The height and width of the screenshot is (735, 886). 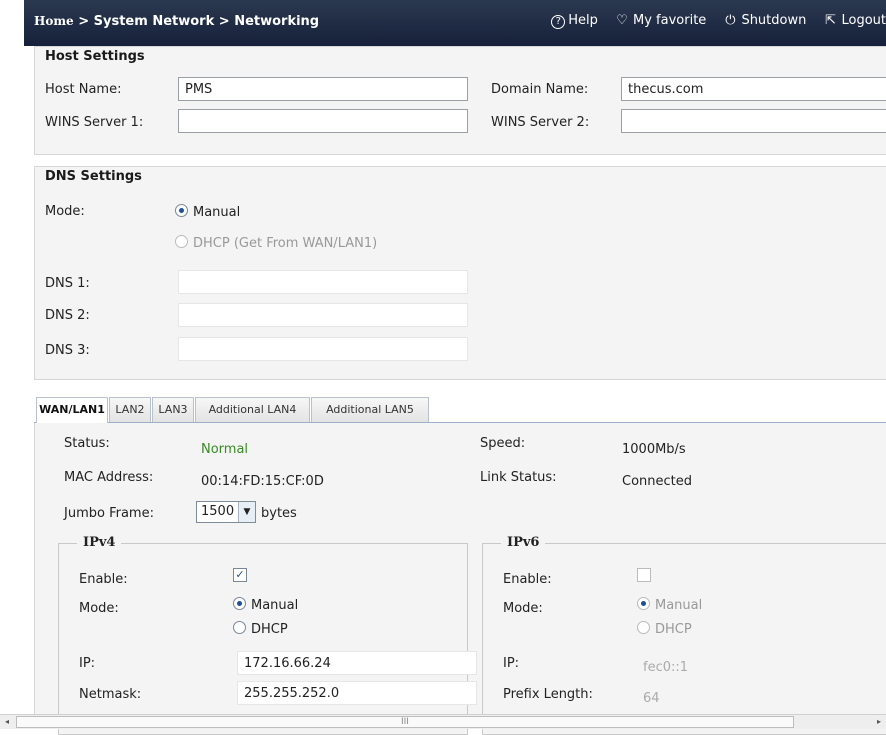 I want to click on dns-mode-manual-radio: Manual, so click(x=207, y=212).